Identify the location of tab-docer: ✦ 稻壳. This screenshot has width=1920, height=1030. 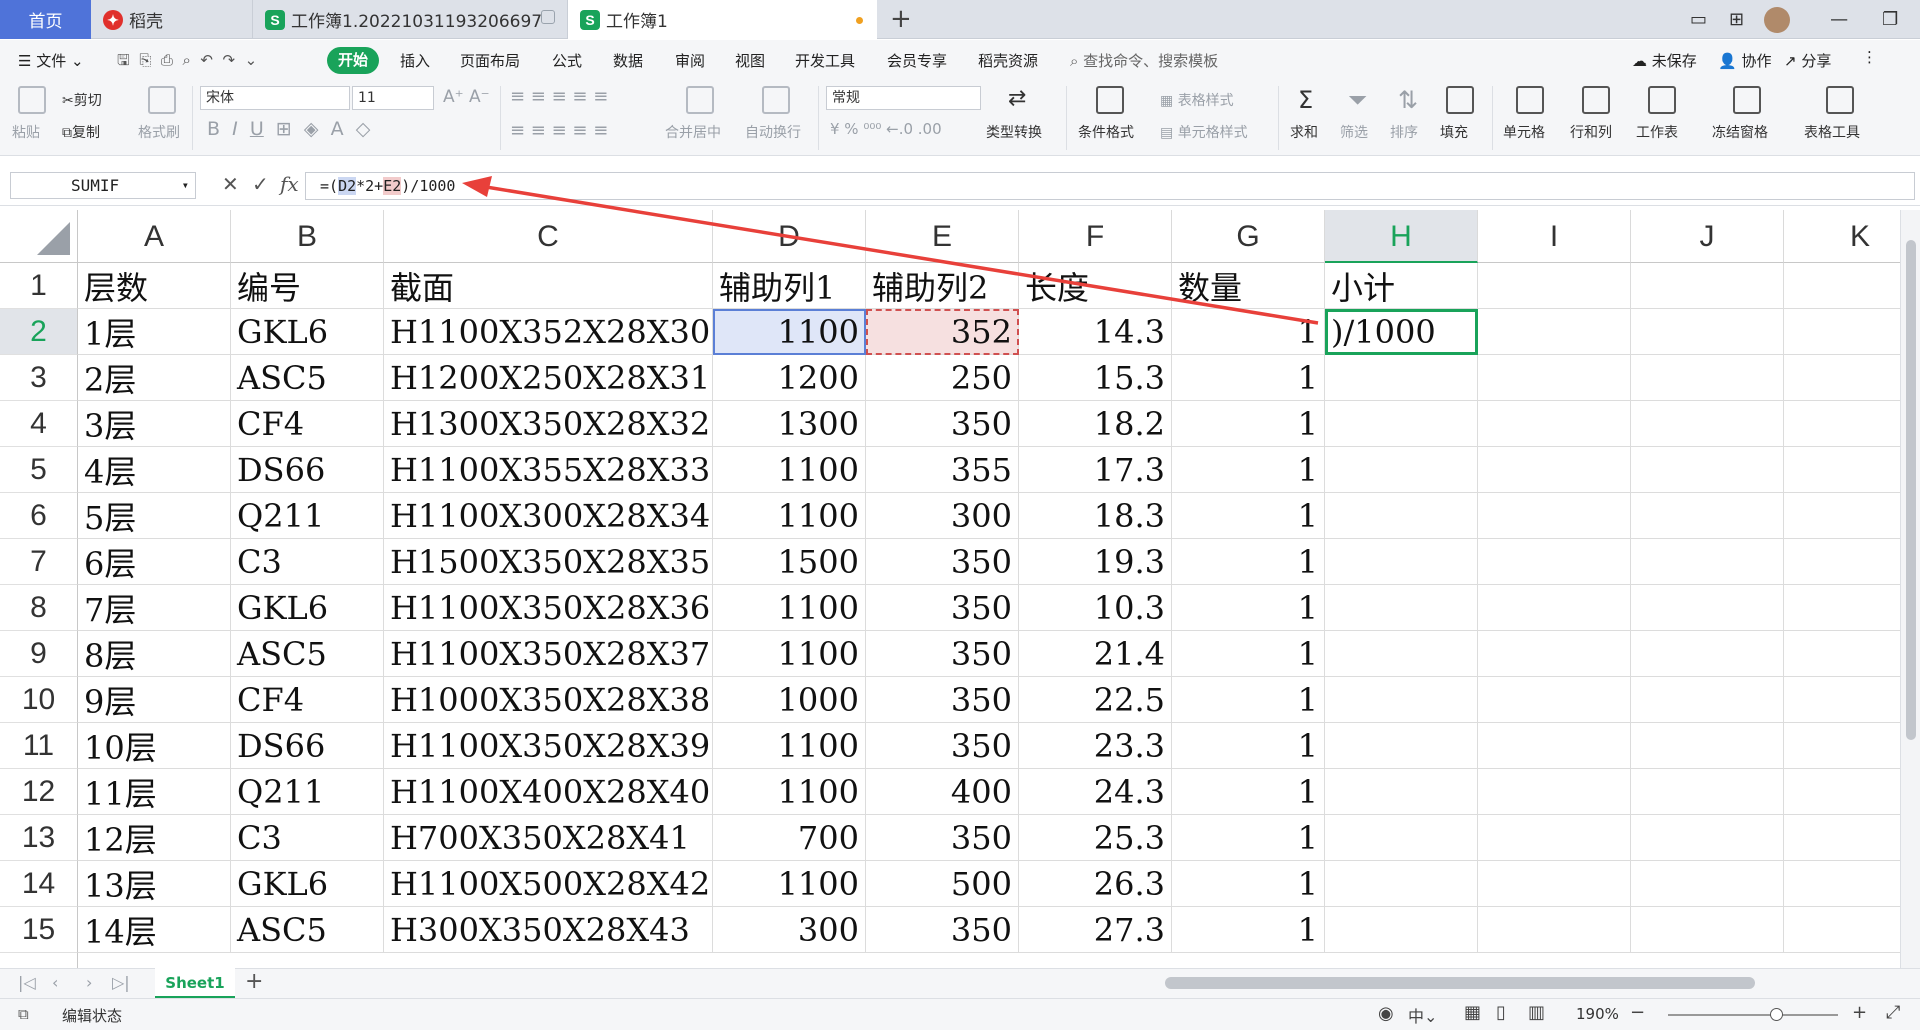
(171, 19).